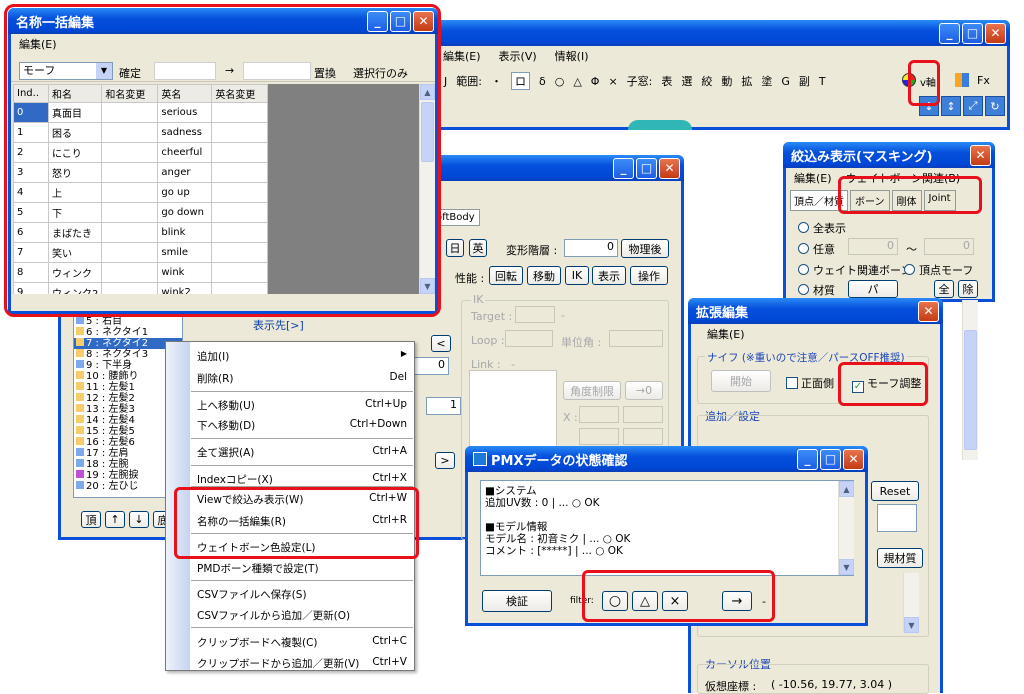 The width and height of the screenshot is (1024, 694). I want to click on pmx-scrollbar: ▲ ▼, so click(846, 528).